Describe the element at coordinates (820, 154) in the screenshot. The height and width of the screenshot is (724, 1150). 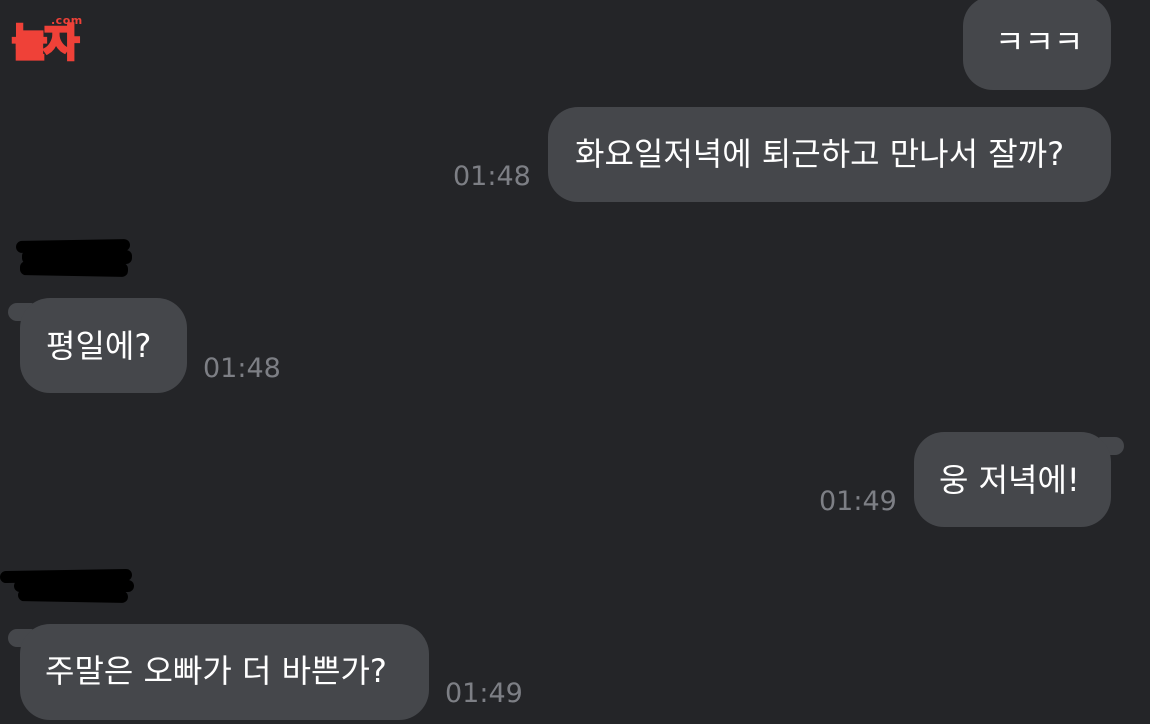
I see `message-text: 화요일저녁에 퇴근하고 만나서 잘까?` at that location.